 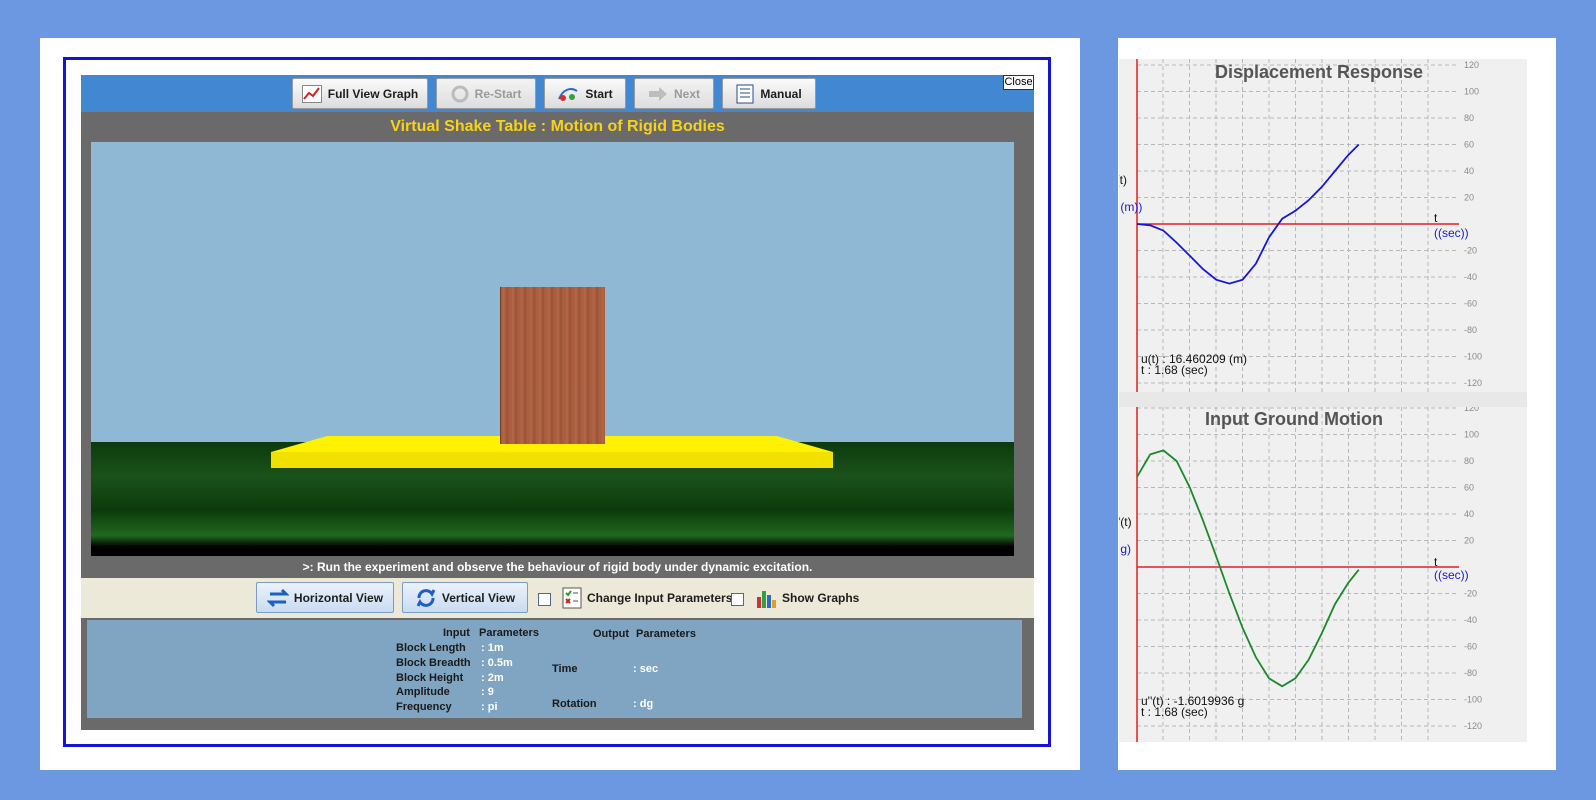 I want to click on restart-icon, so click(x=460, y=93).